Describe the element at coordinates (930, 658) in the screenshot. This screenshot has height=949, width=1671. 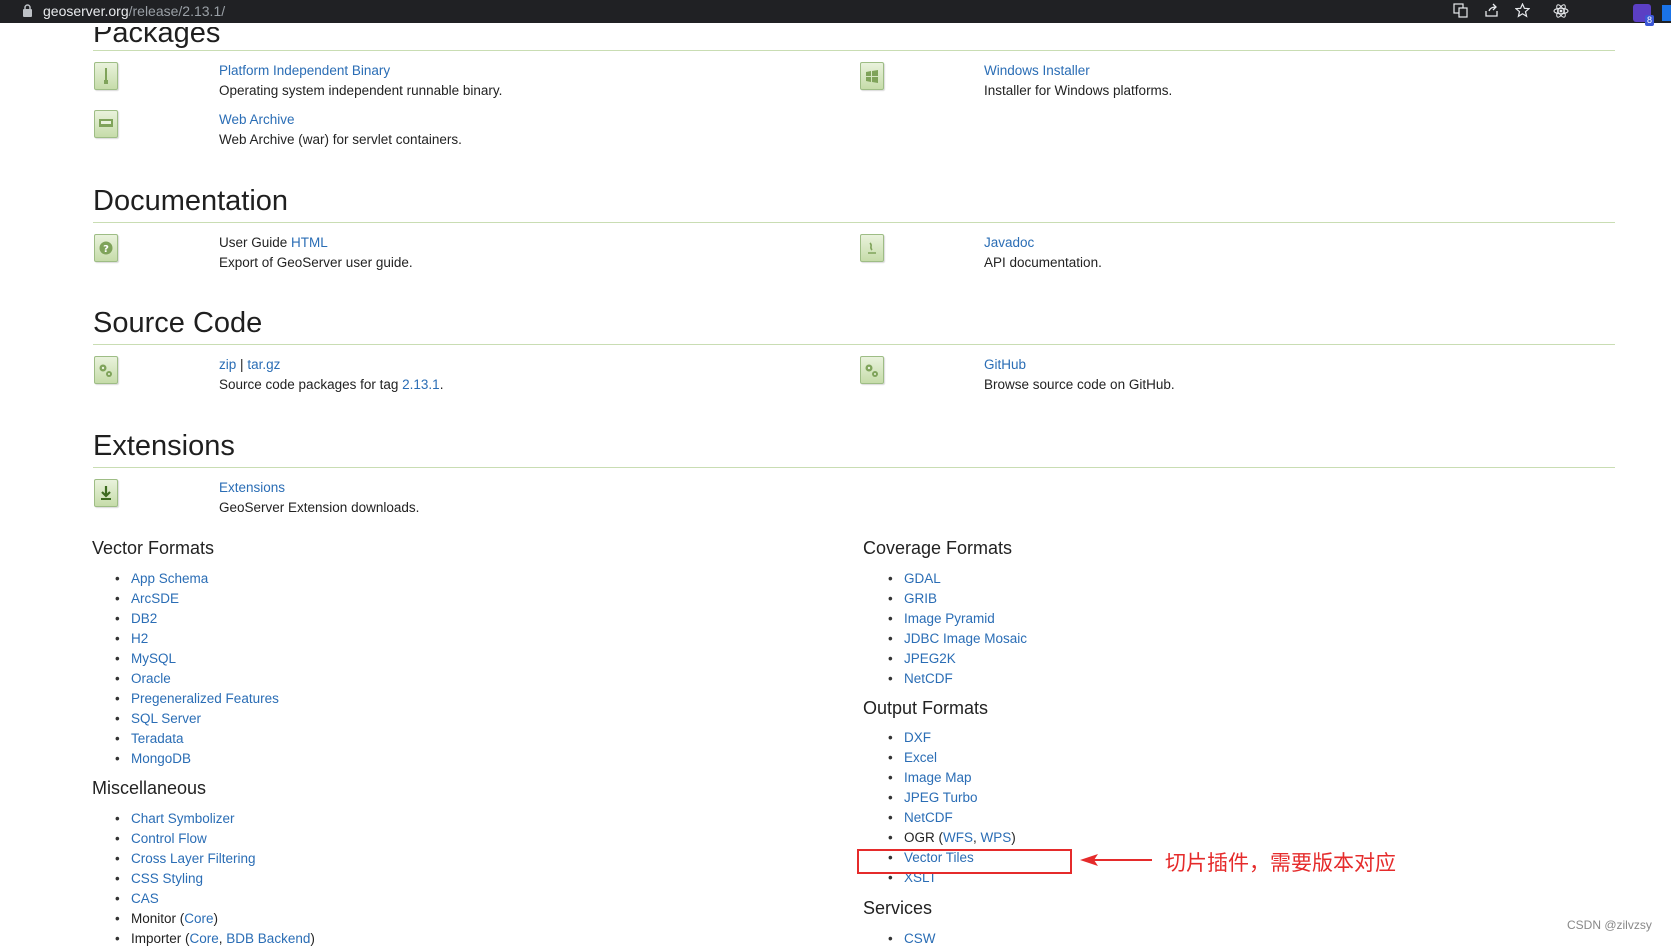
I see `jpeg2k-link: JPEG2K` at that location.